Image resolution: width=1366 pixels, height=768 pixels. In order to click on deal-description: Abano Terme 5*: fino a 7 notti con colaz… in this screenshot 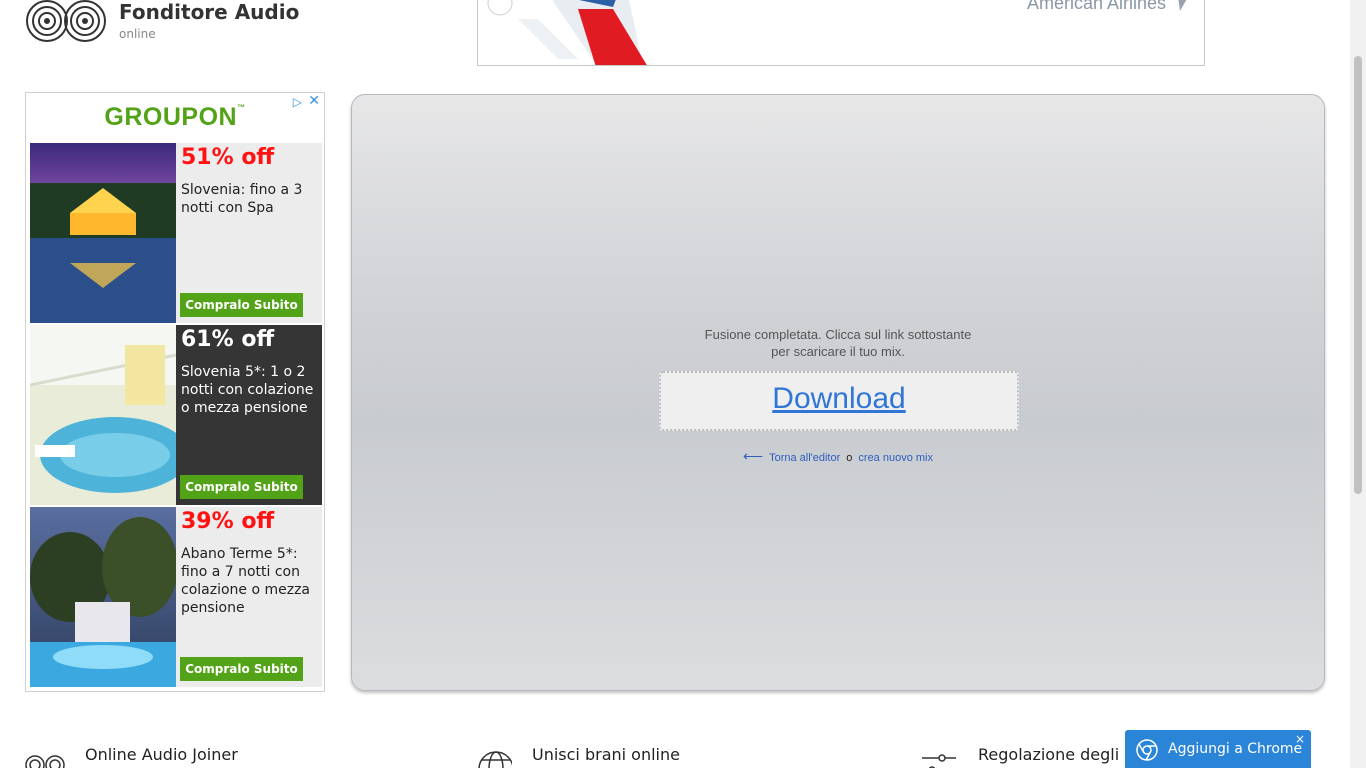, I will do `click(246, 581)`.